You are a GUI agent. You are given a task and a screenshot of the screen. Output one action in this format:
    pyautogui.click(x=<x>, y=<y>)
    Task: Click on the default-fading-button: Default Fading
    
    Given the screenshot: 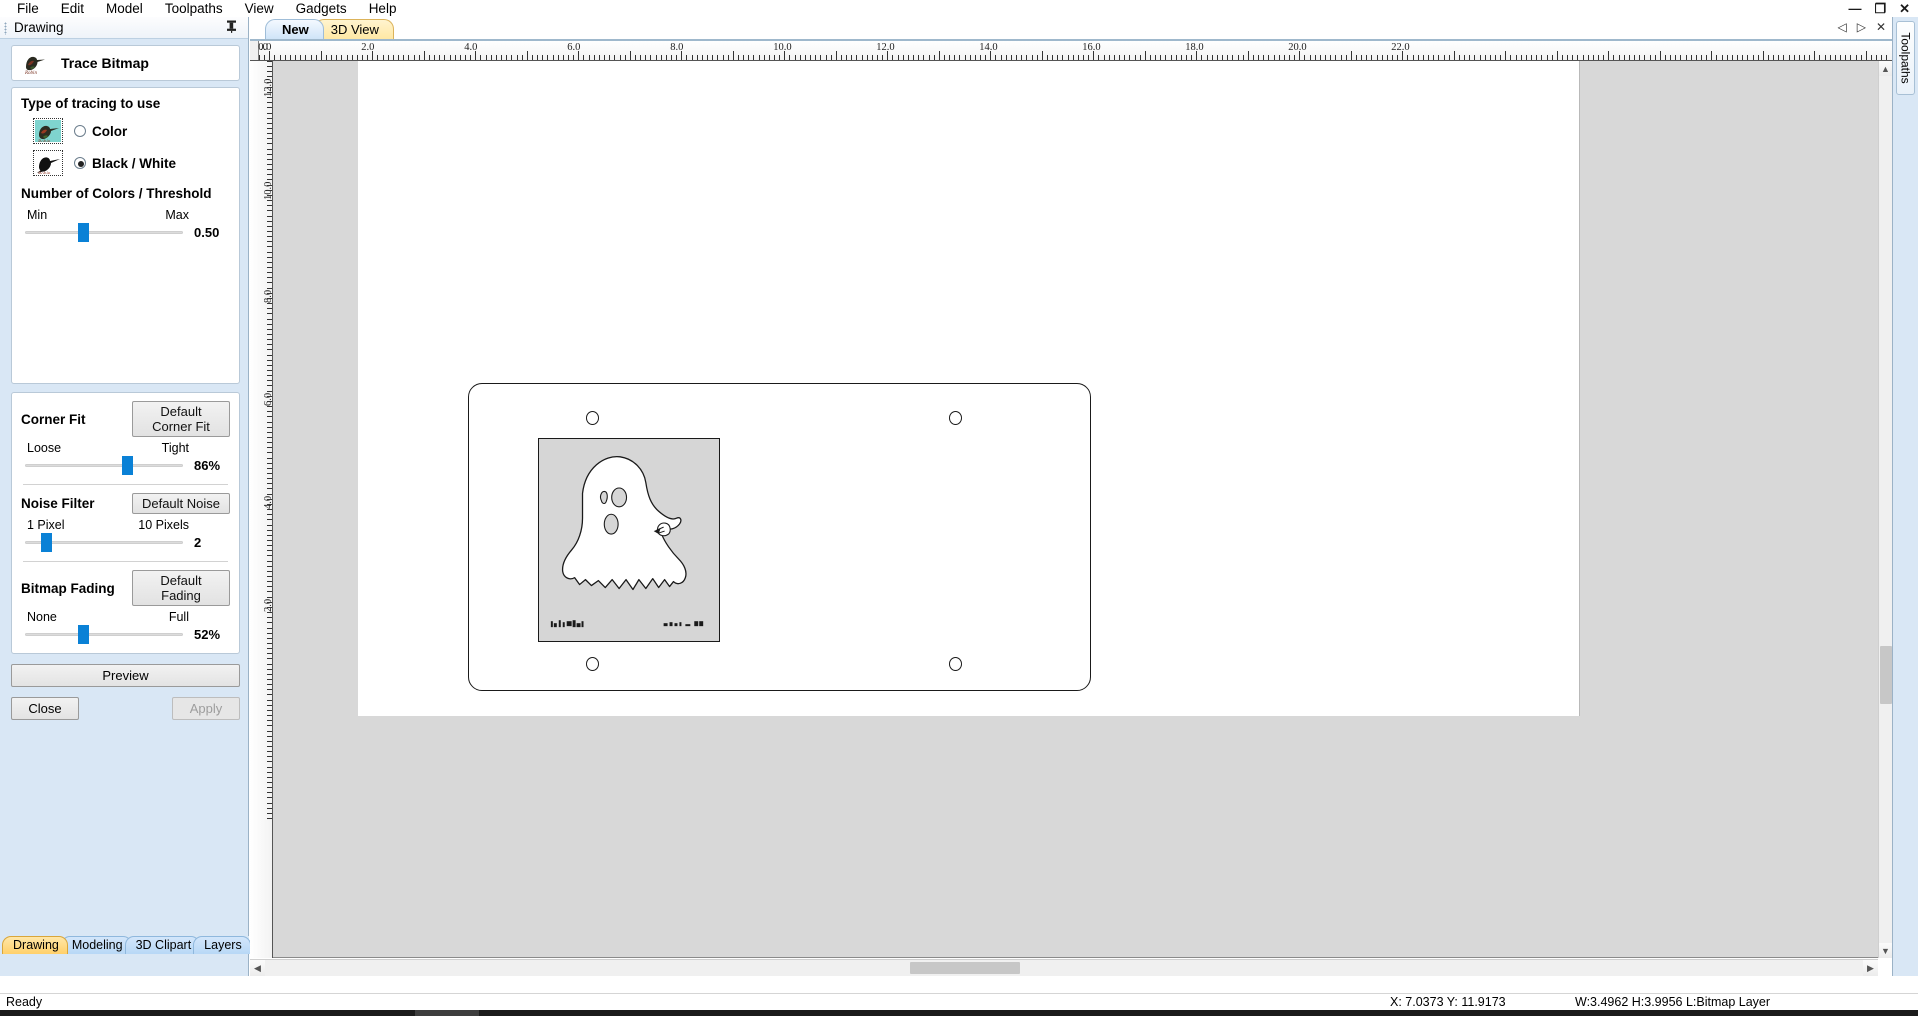 What is the action you would take?
    pyautogui.click(x=181, y=588)
    